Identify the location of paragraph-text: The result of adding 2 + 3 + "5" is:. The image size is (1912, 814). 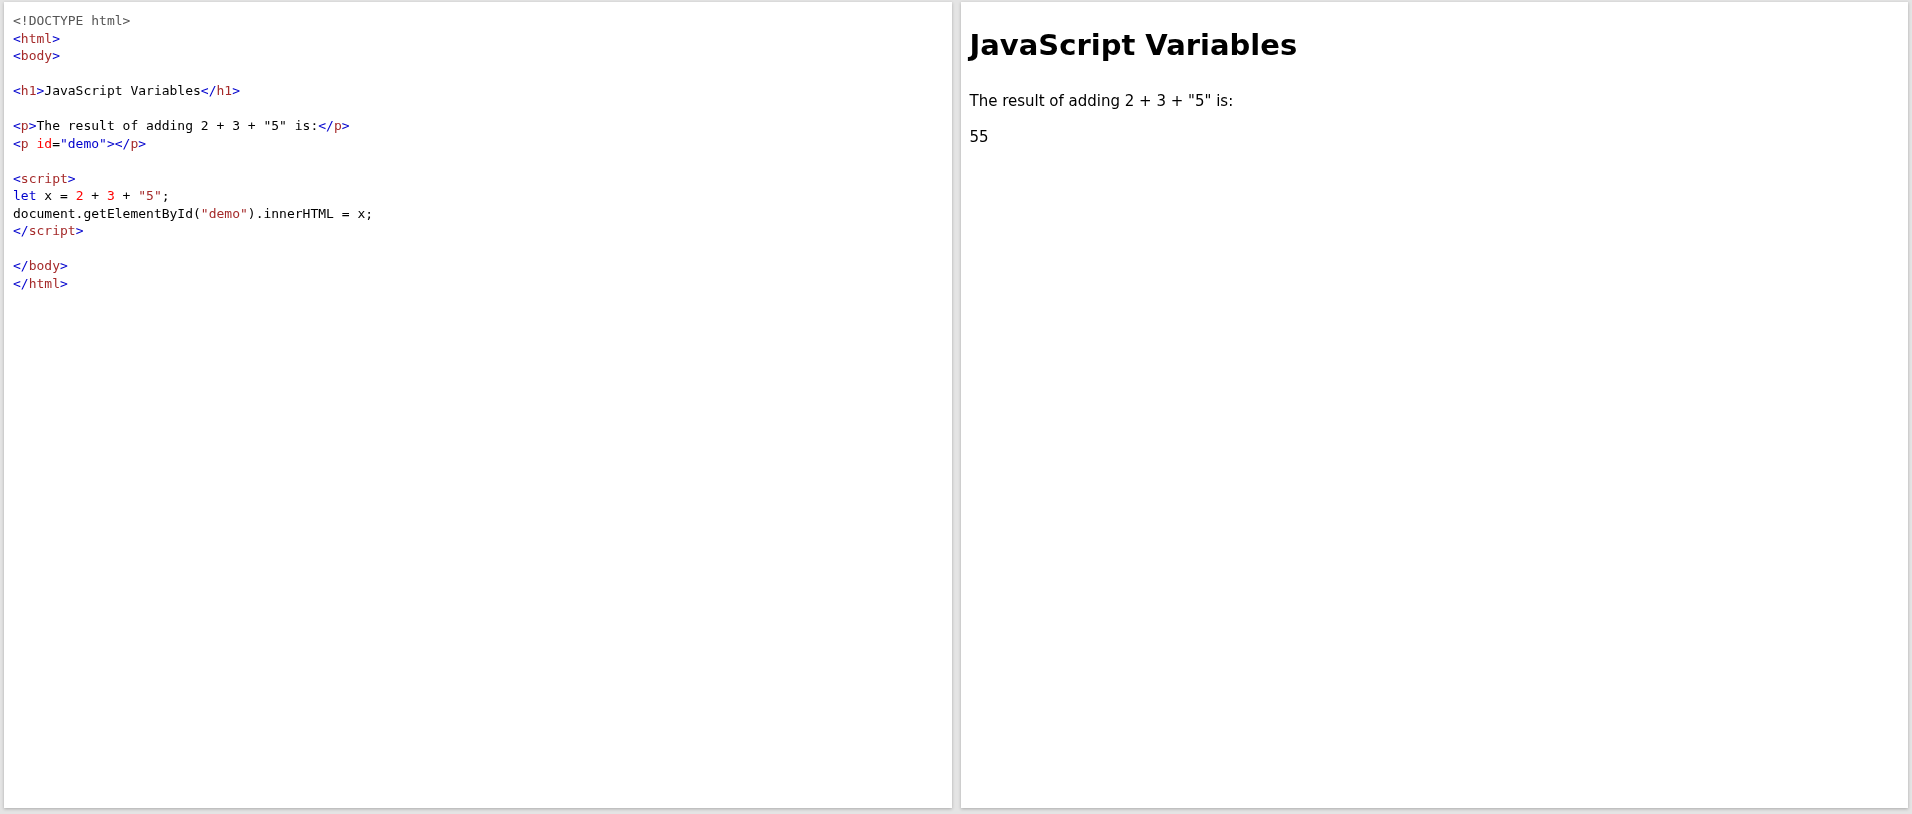
(1101, 101).